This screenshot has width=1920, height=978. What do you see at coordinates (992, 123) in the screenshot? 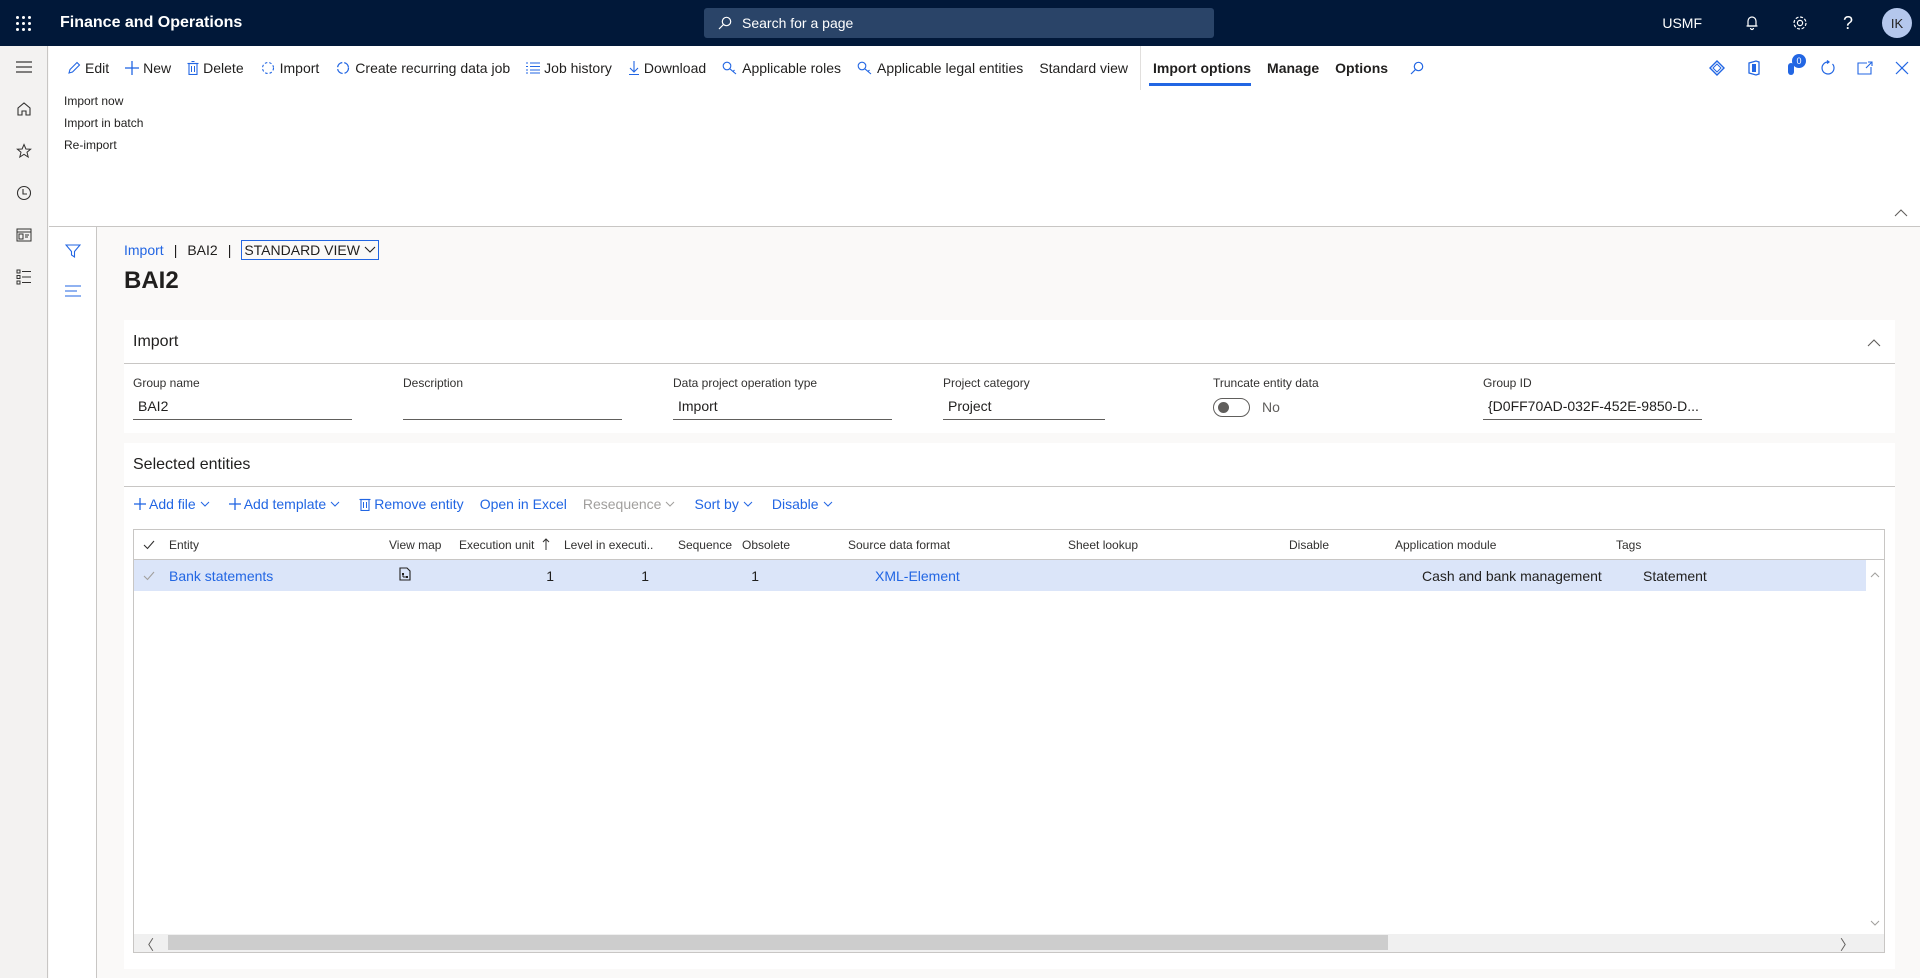
I see `import-in-batch-button: Import in batch` at bounding box center [992, 123].